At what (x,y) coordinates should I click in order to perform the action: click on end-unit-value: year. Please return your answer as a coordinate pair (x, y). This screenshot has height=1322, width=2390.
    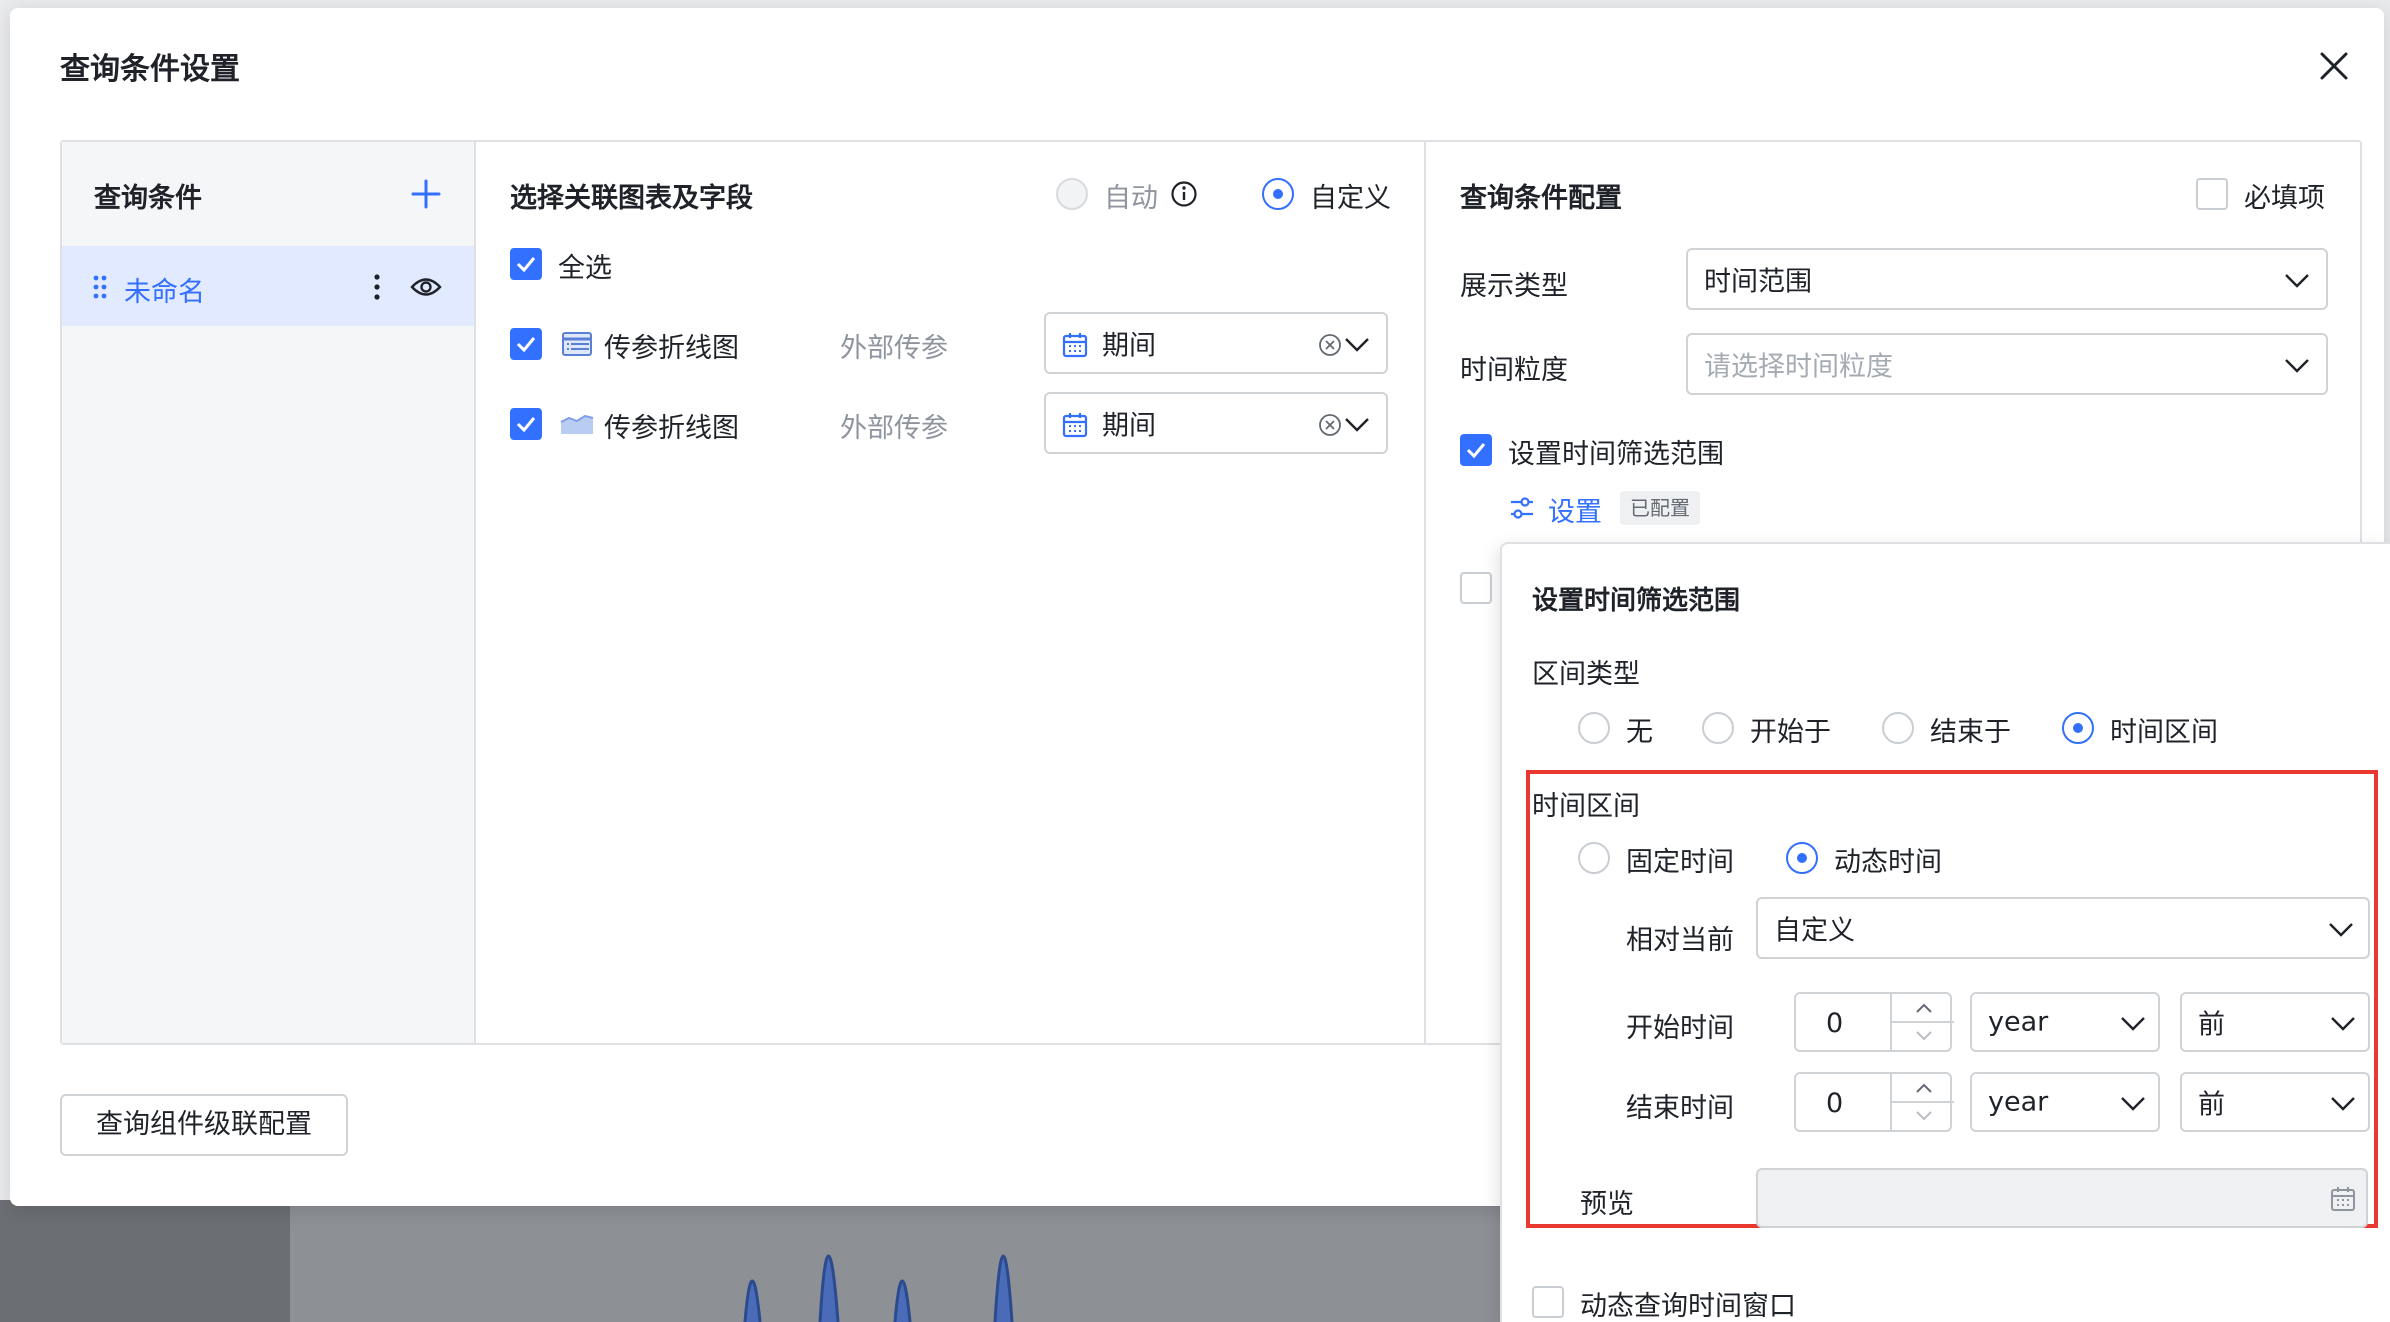
    Looking at the image, I should click on (2018, 1102).